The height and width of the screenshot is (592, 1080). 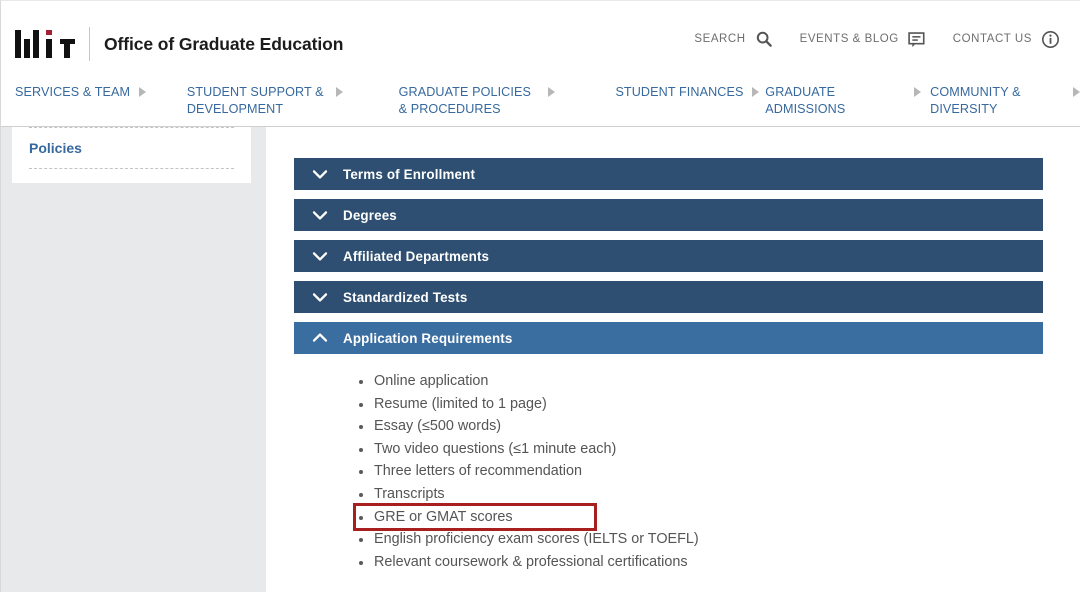 I want to click on nav-item-services-team: SERVICES & TEAM, so click(x=101, y=100).